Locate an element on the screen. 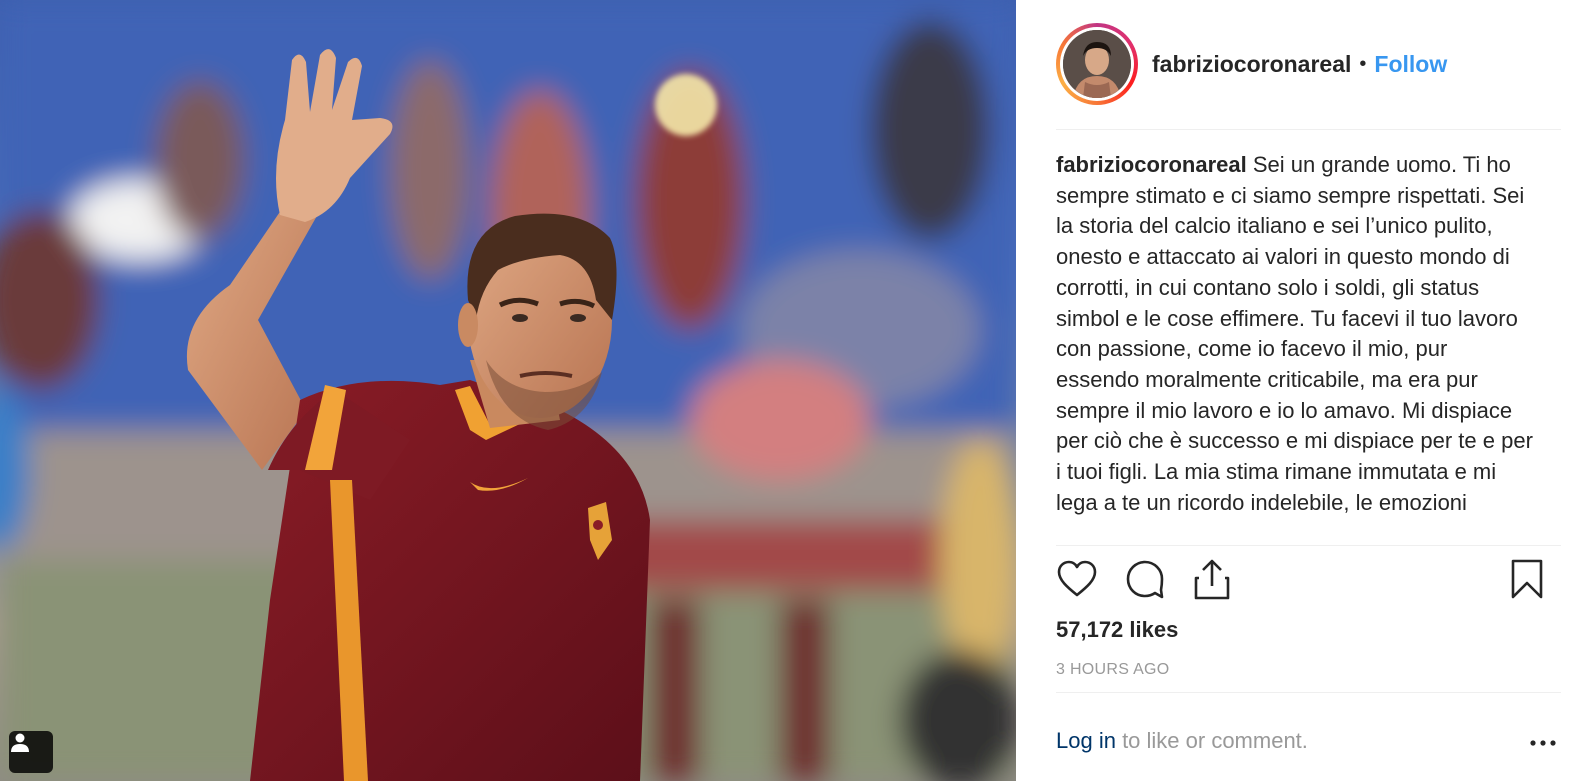 The width and height of the screenshot is (1581, 781). more-options-button is located at coordinates (1543, 743).